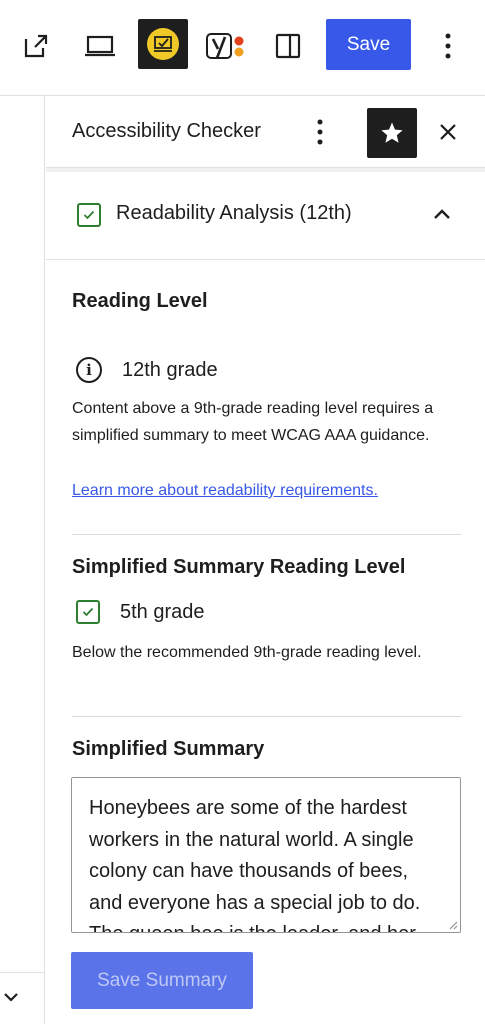 The height and width of the screenshot is (1024, 485). What do you see at coordinates (168, 749) in the screenshot?
I see `simplified-summary-heading: Simplified Summary` at bounding box center [168, 749].